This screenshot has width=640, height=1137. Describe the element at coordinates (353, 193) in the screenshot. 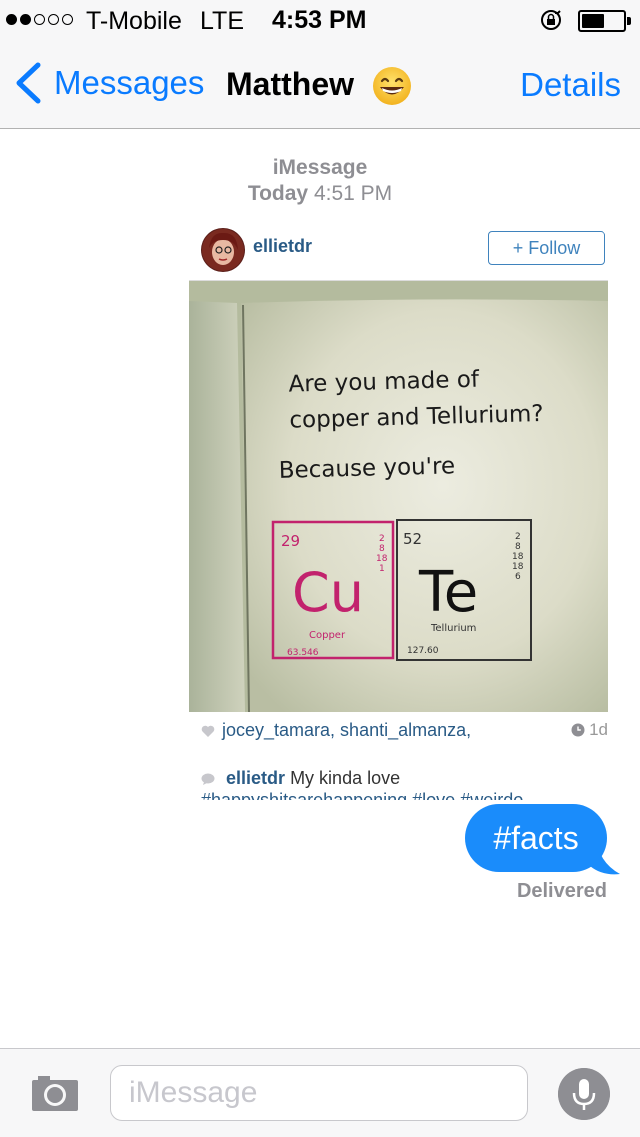

I see `timestamp-time: 4:51 PM` at that location.